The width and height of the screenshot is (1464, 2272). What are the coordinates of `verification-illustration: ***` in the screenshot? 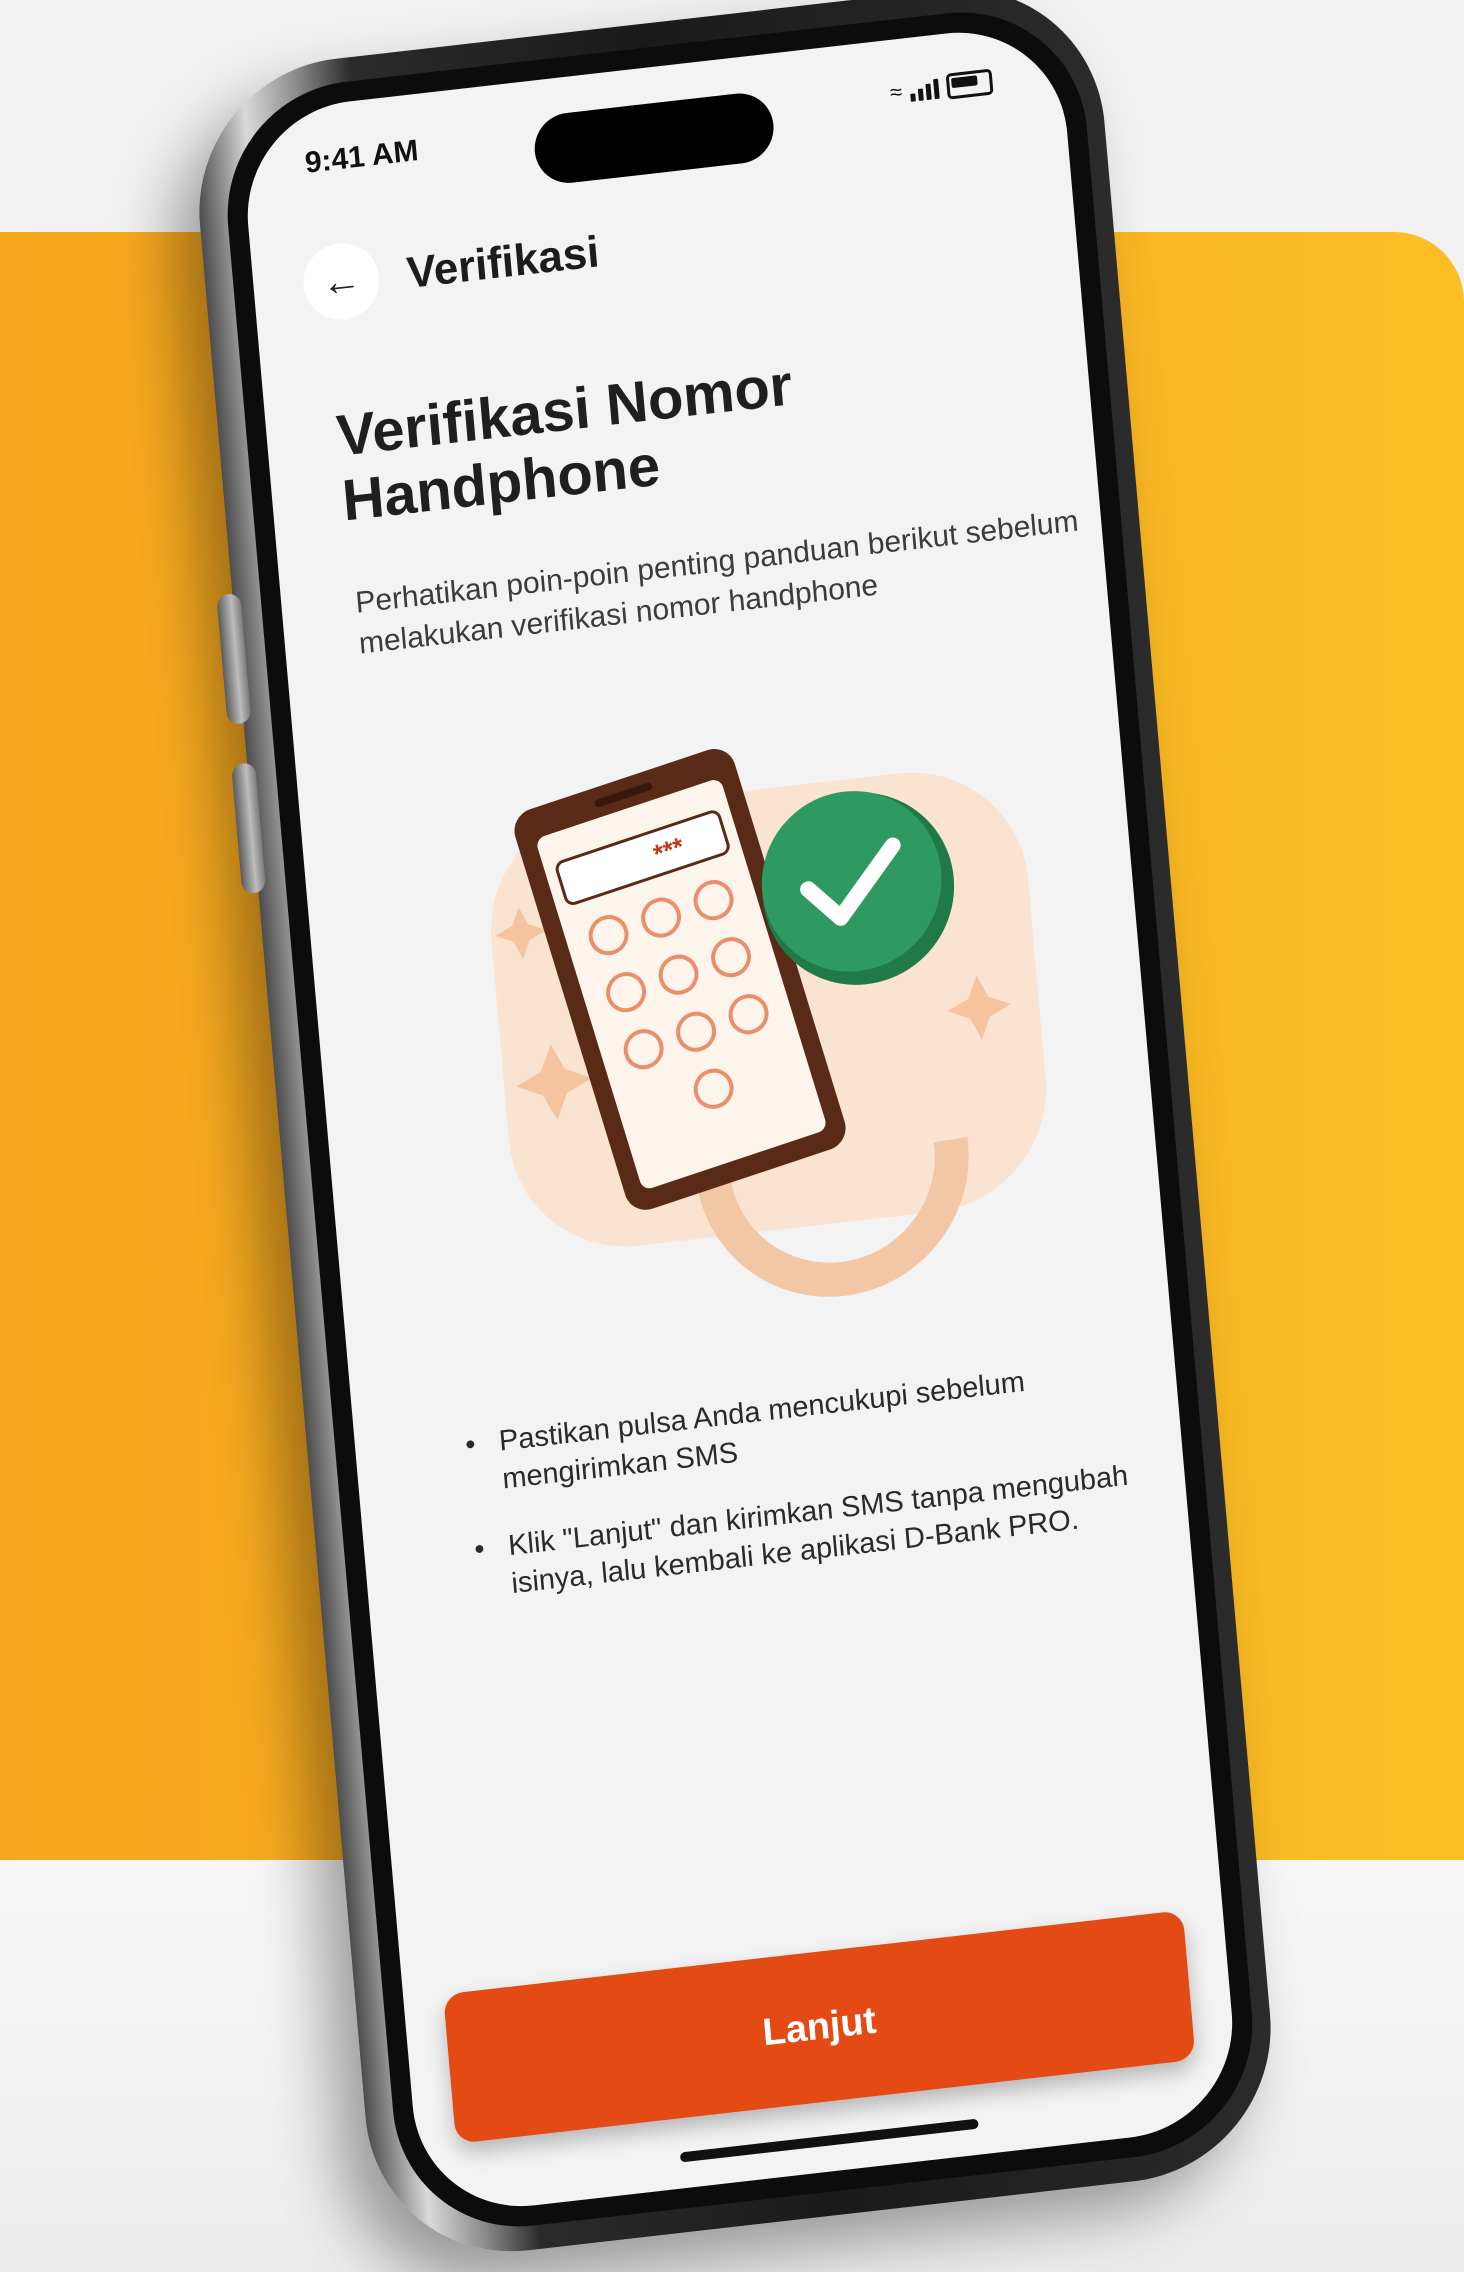 It's located at (768, 1023).